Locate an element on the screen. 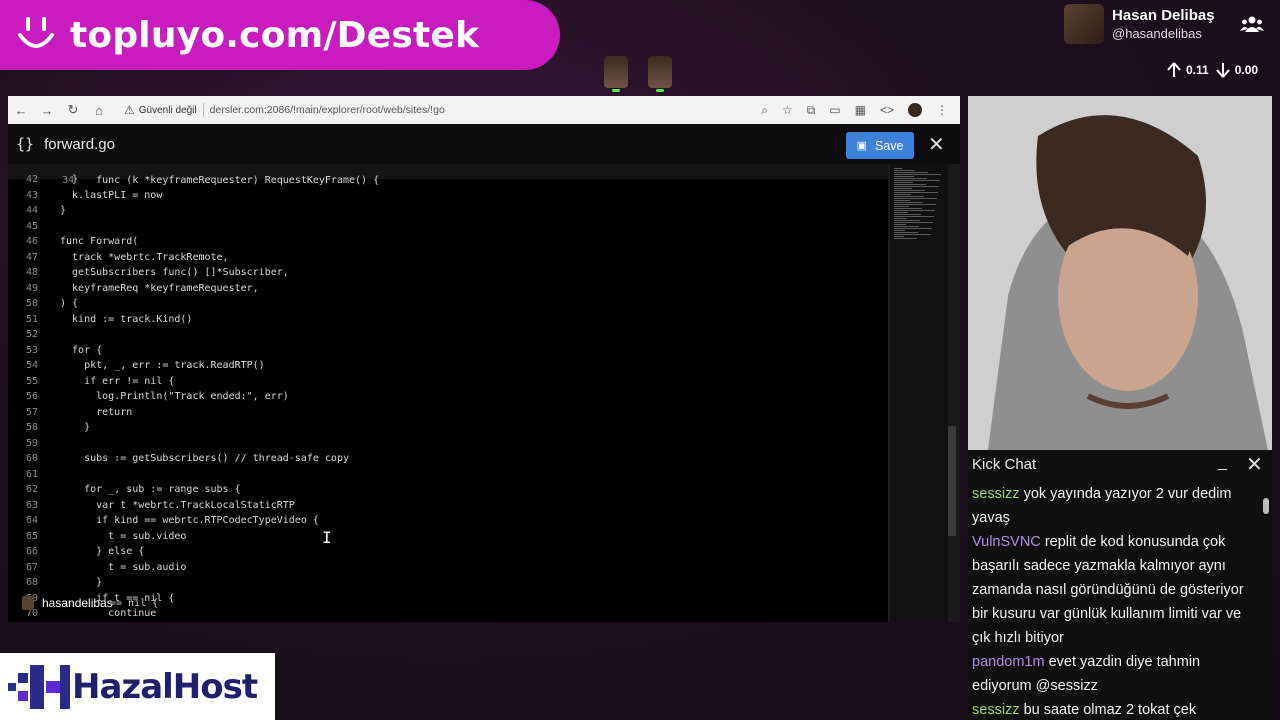  close-editor-button: ✕ is located at coordinates (936, 144).